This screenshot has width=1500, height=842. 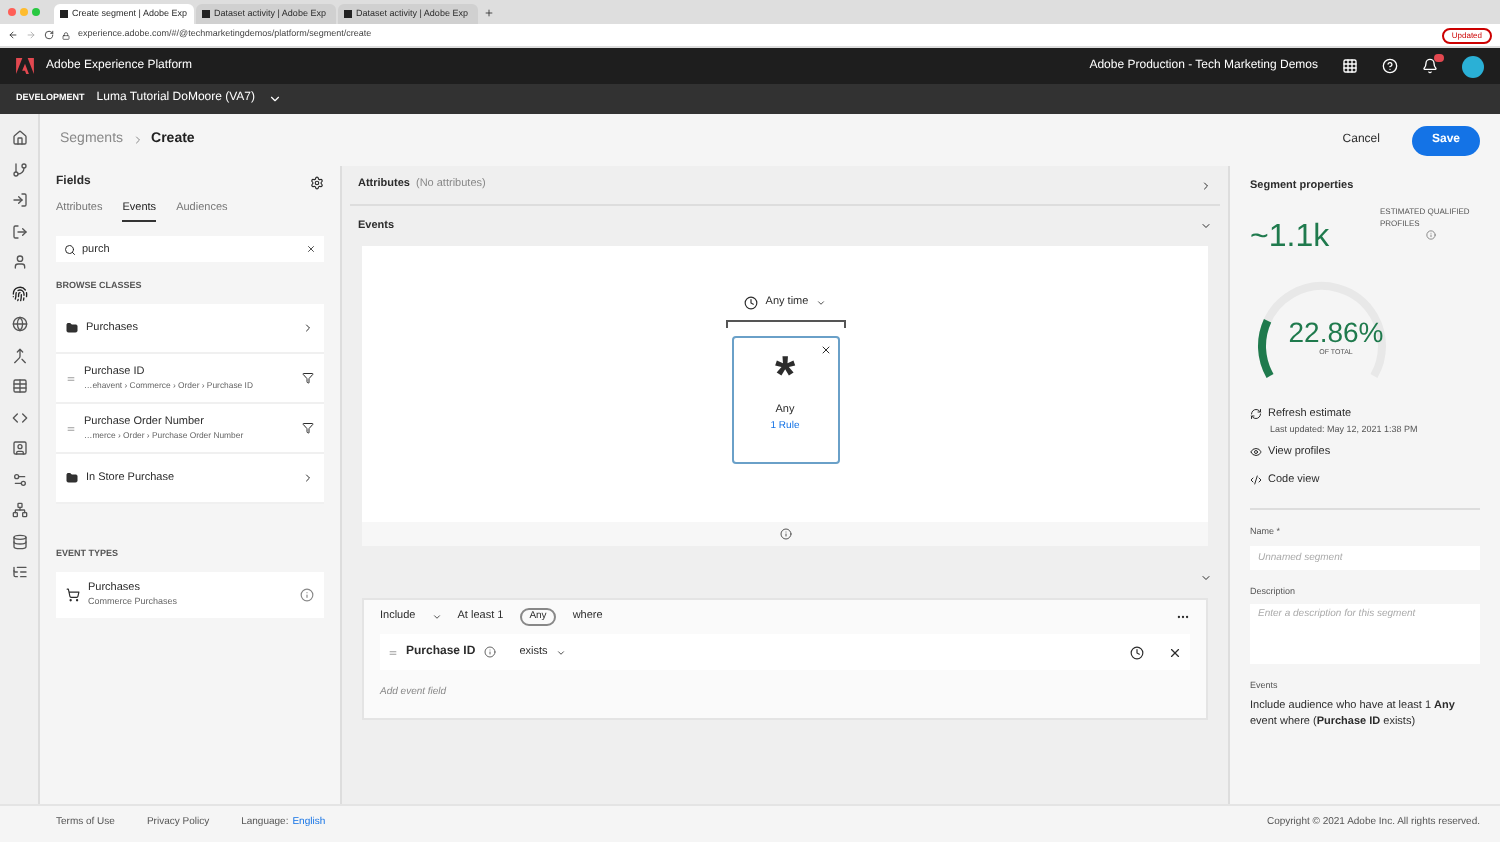 I want to click on table-icon, so click(x=19, y=386).